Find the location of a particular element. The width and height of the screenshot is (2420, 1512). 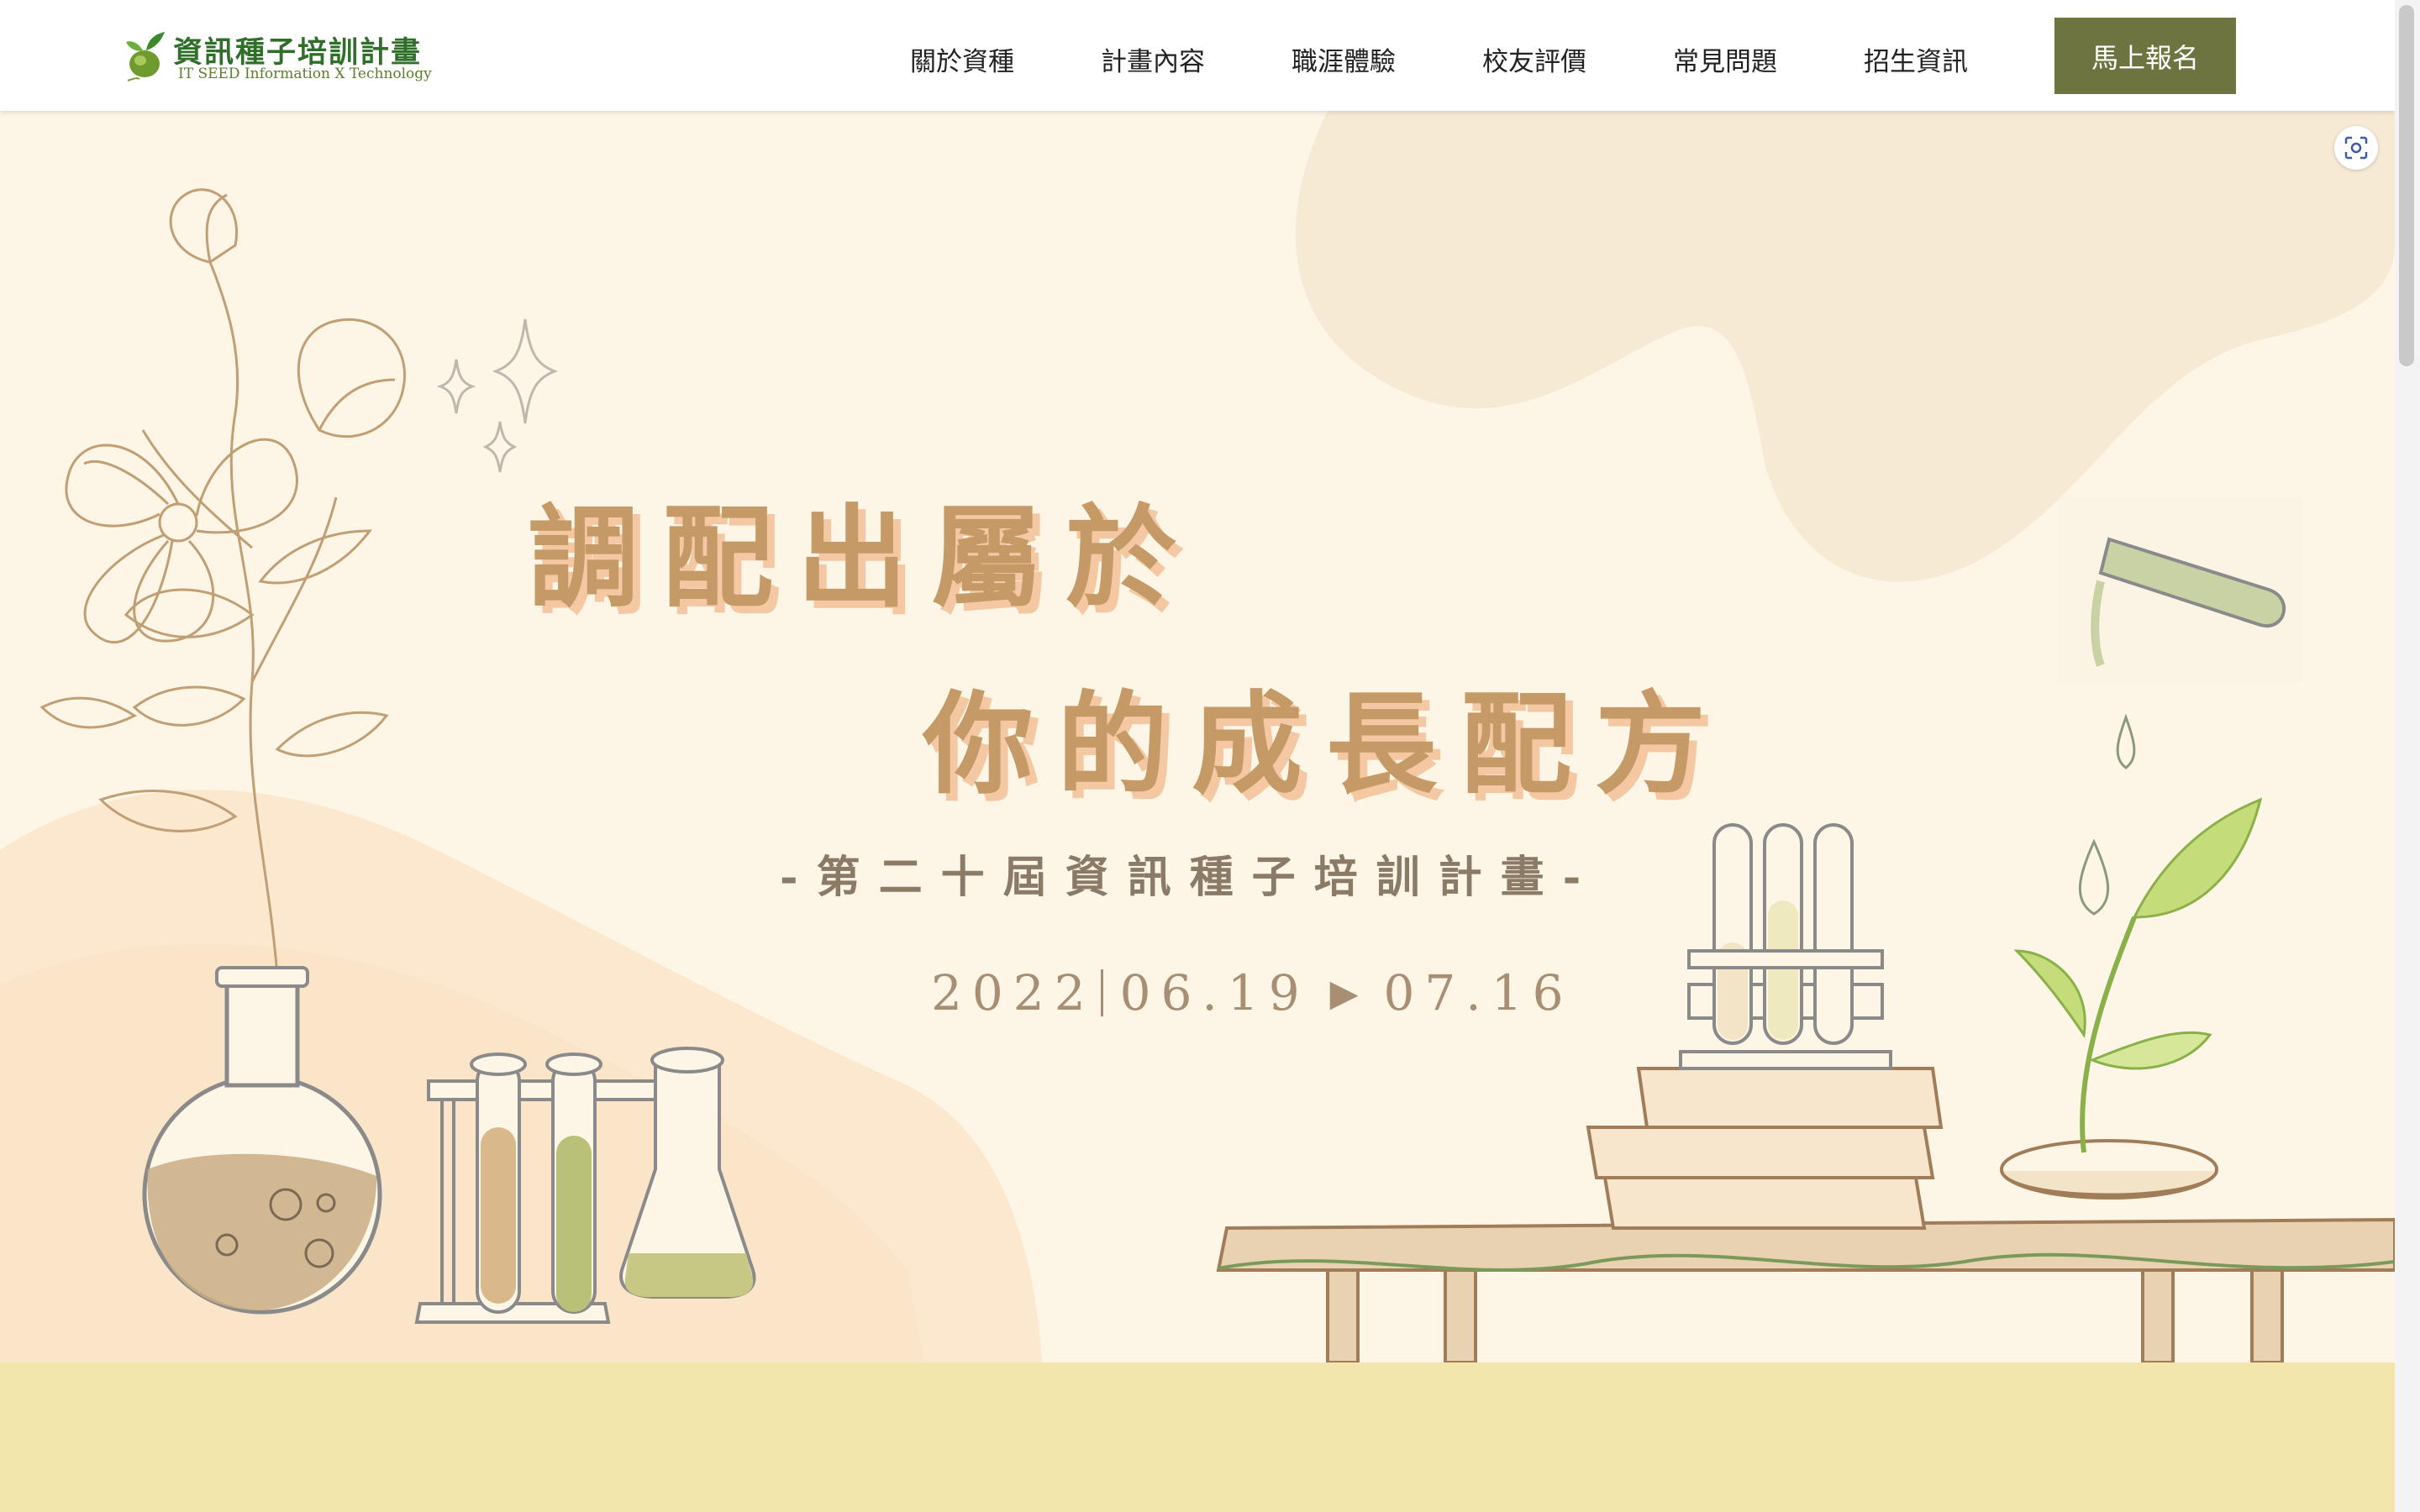

seed-sprout-icon is located at coordinates (146, 56).